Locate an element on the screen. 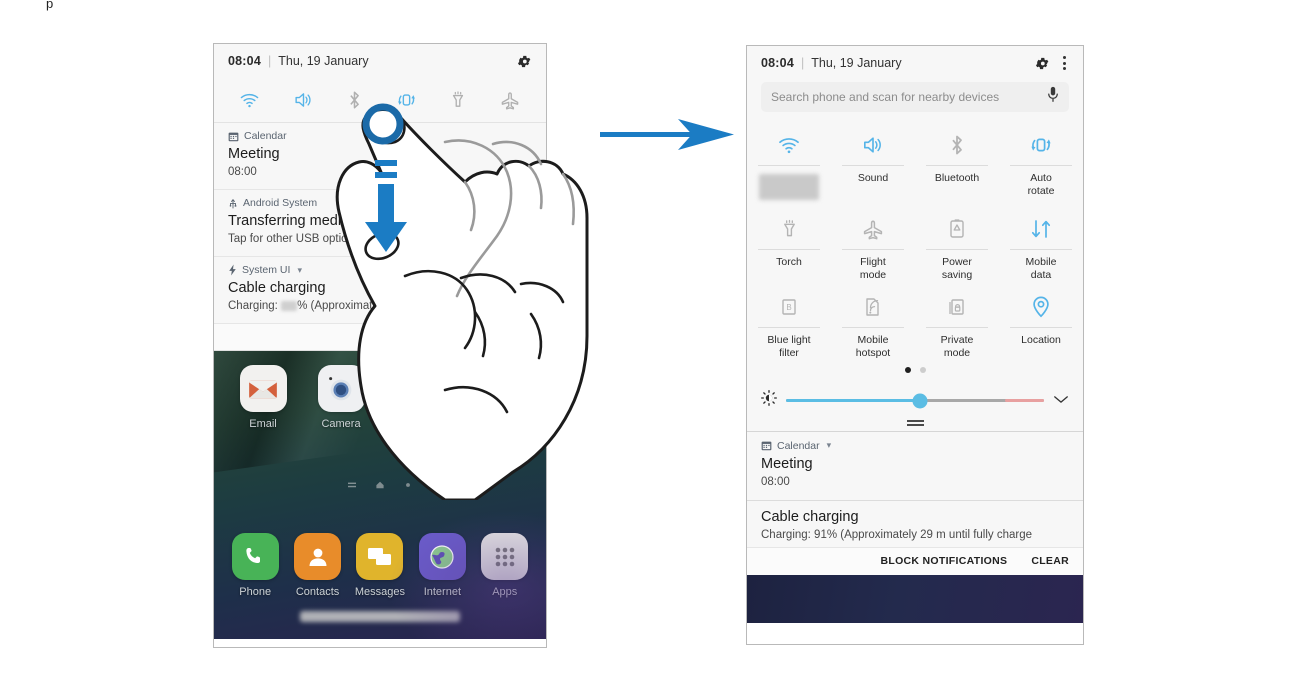  stray-glyph: p is located at coordinates (50, 5).